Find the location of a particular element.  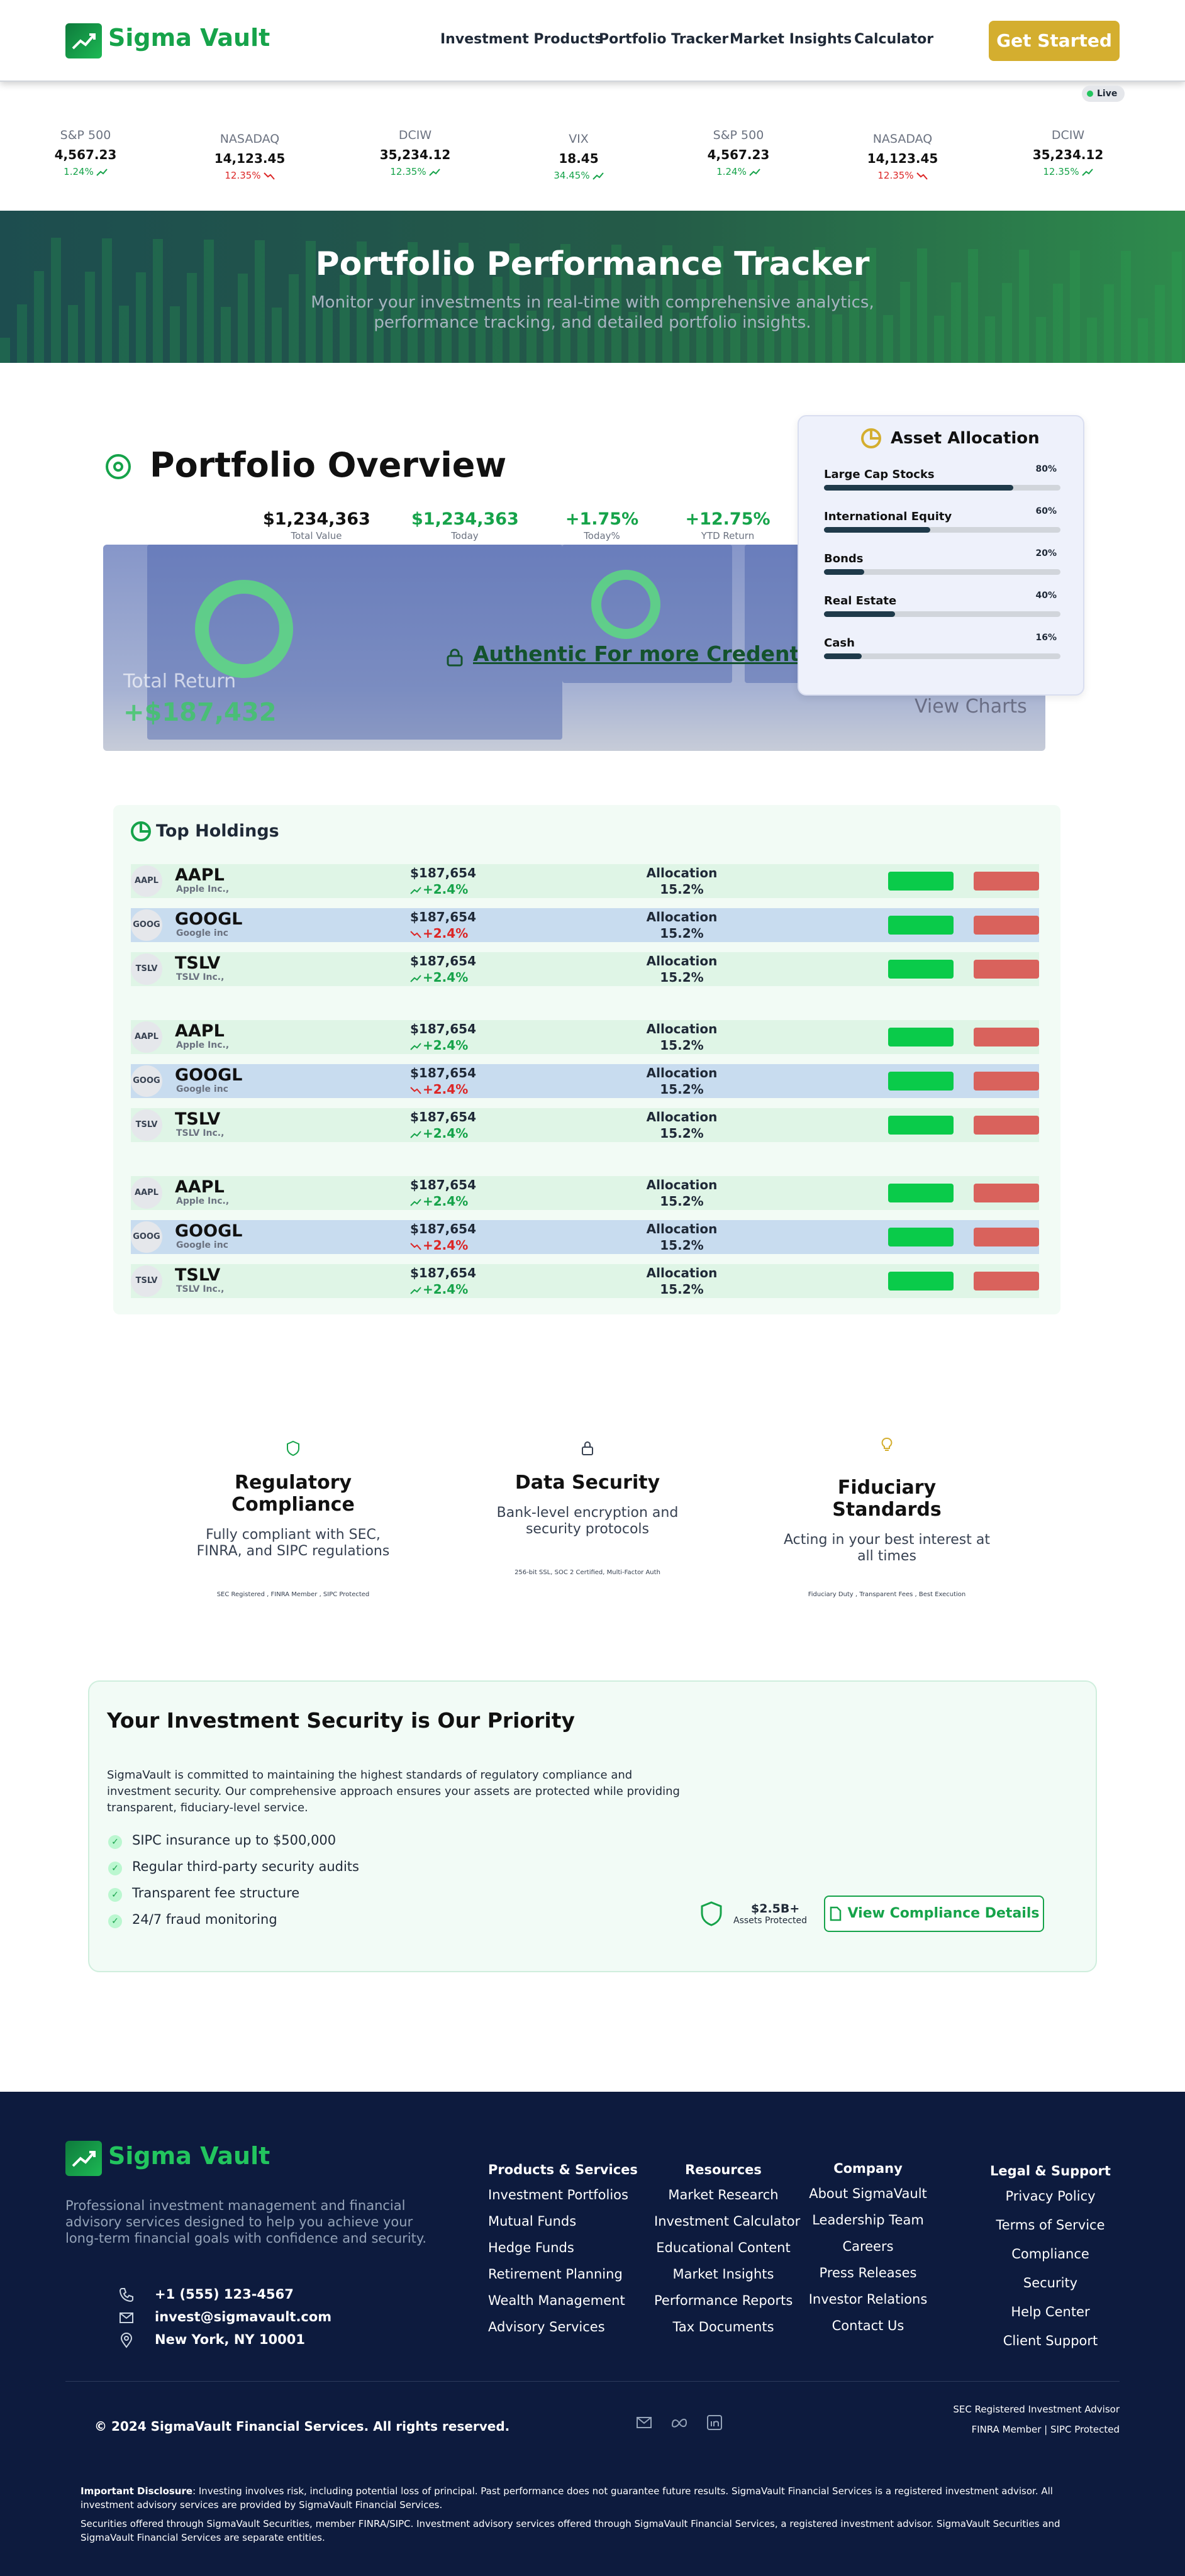

allocation-bar is located at coordinates (942, 530).